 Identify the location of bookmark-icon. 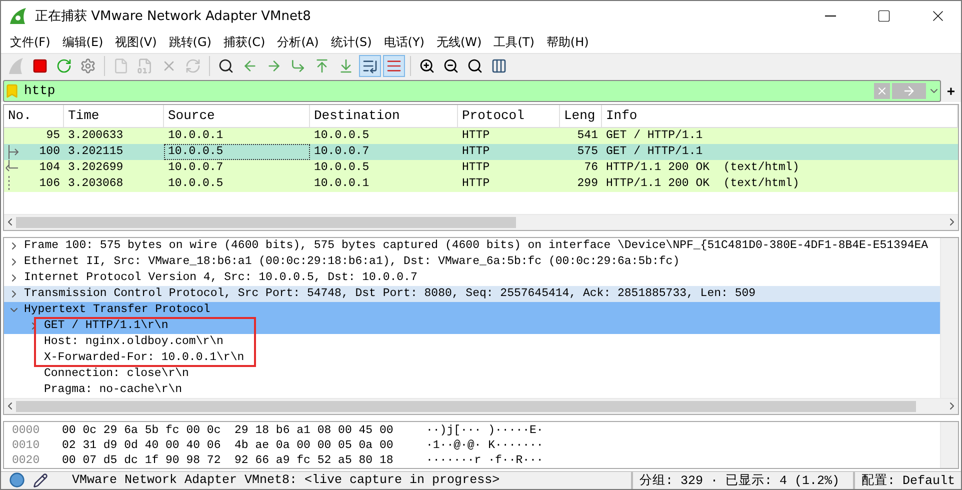
(12, 90).